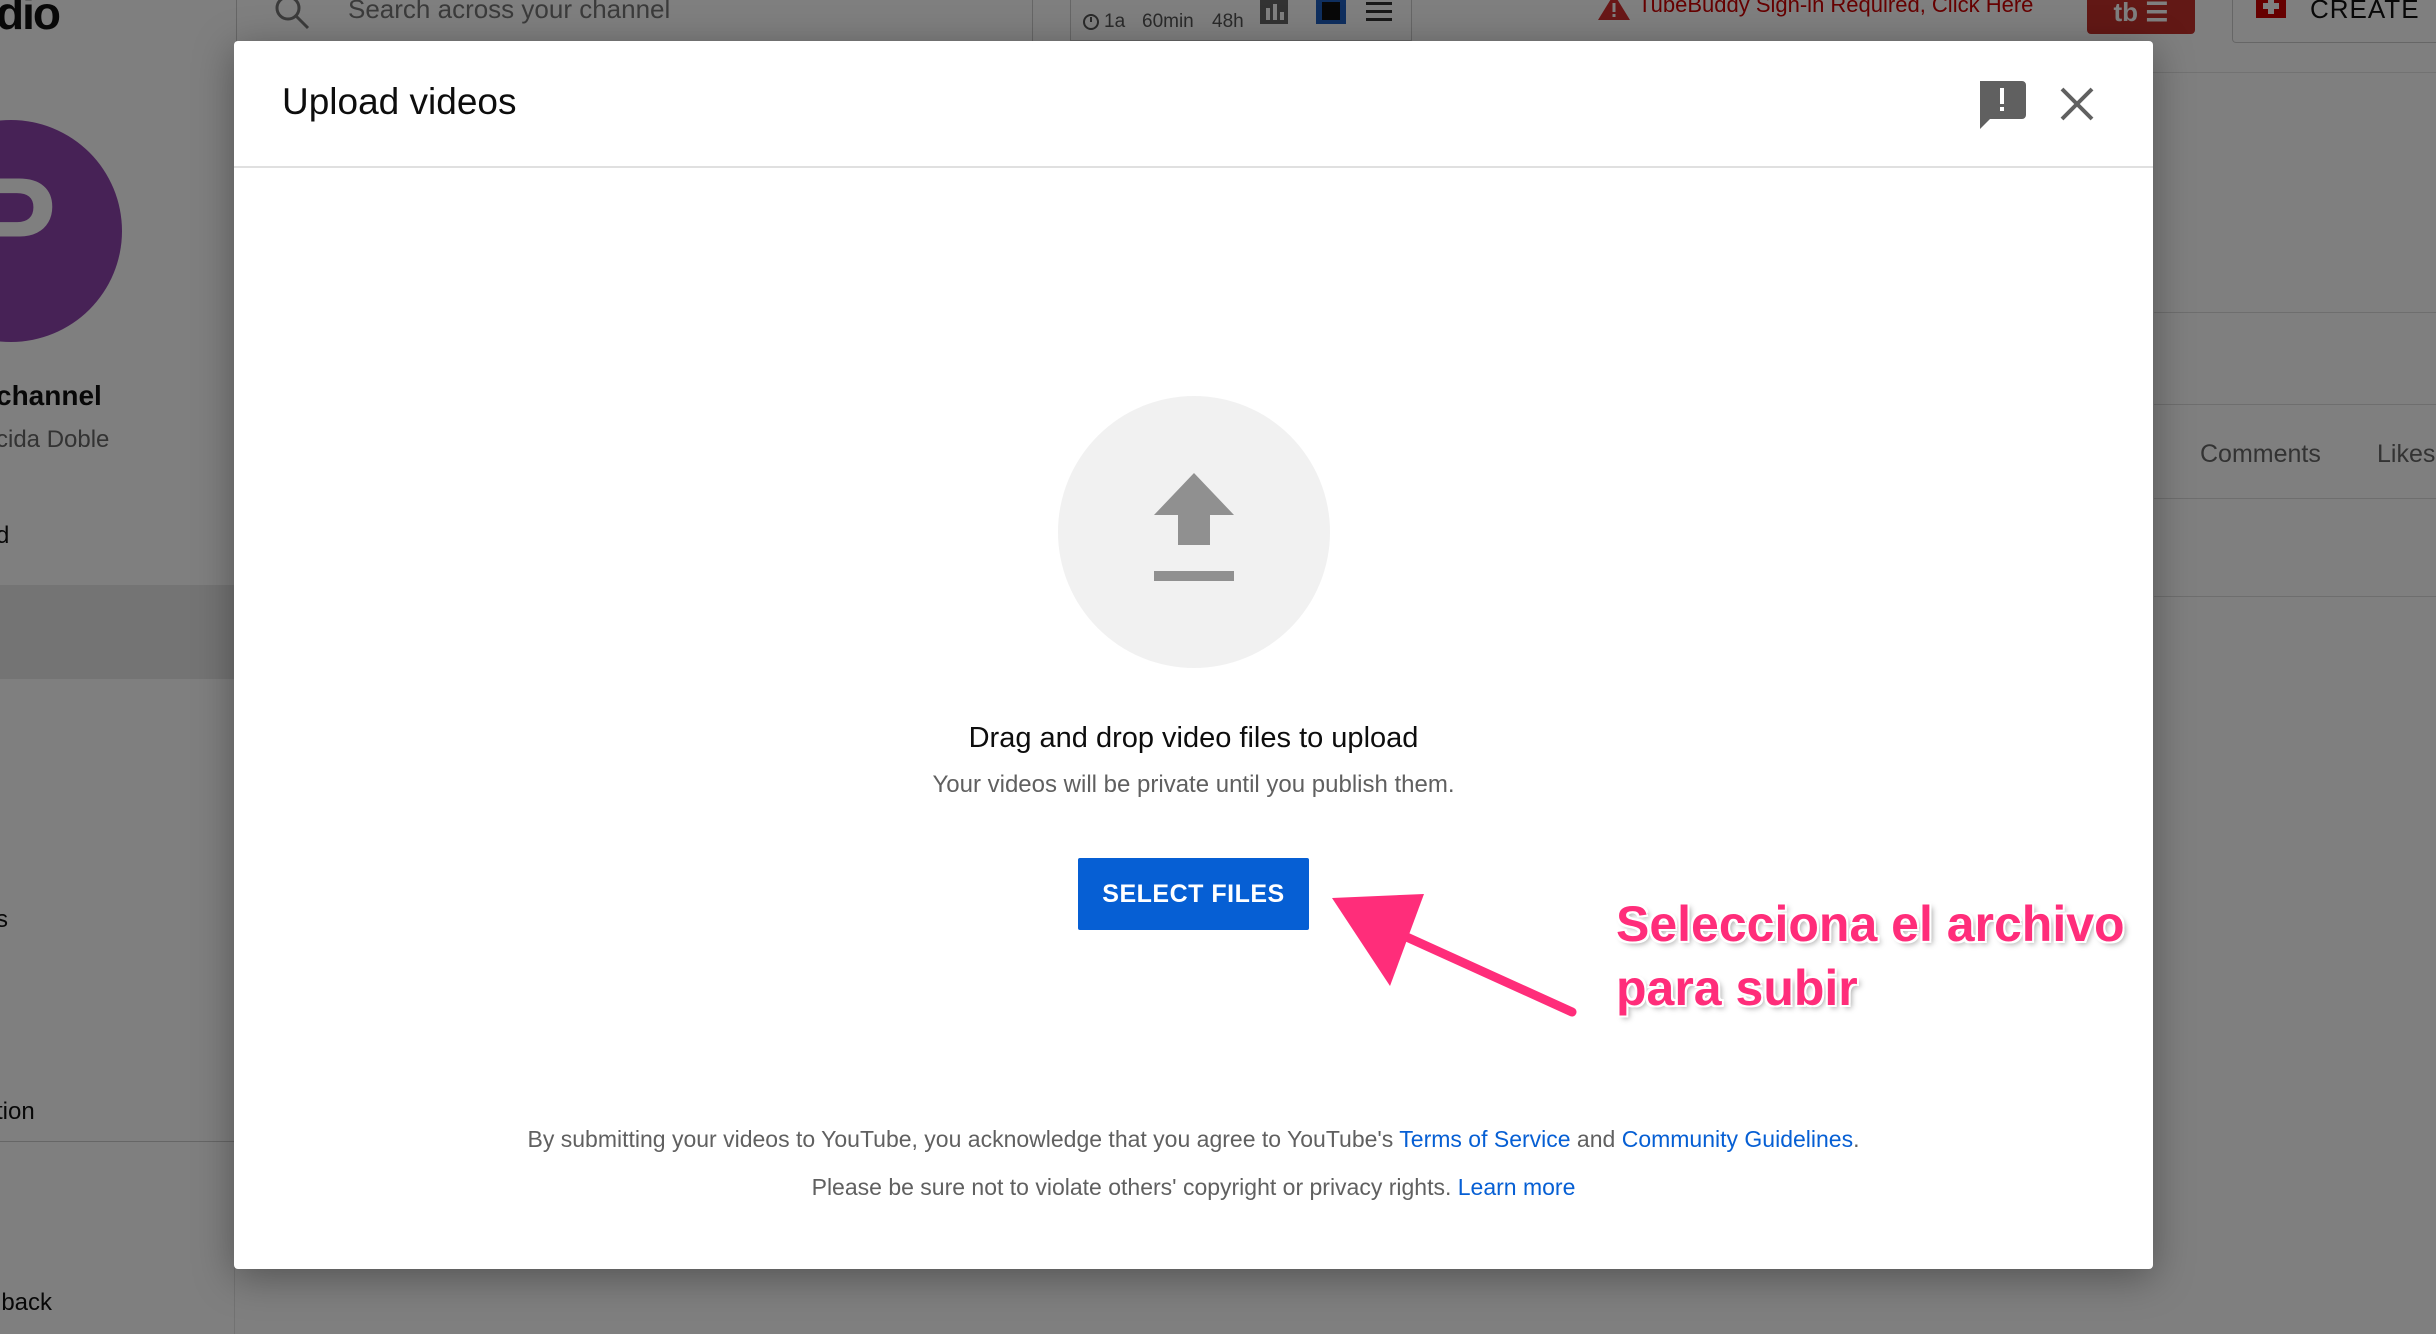 This screenshot has width=2436, height=1334. What do you see at coordinates (399, 101) in the screenshot?
I see `dialog-title: Upload videos` at bounding box center [399, 101].